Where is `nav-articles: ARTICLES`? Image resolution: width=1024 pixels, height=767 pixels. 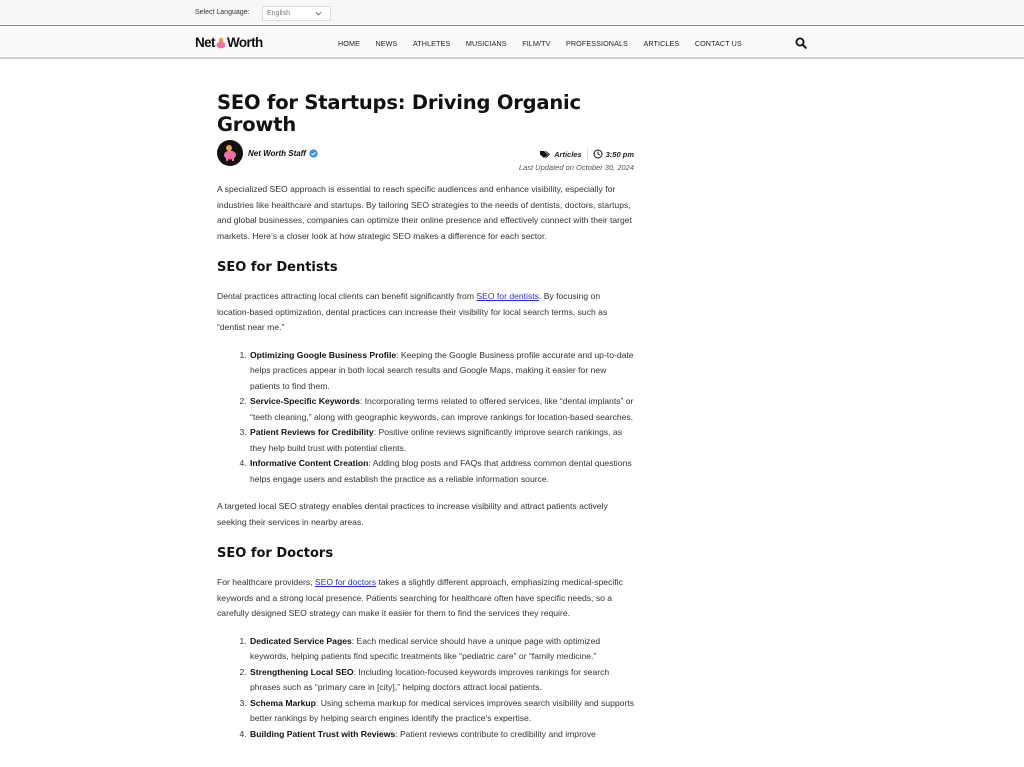
nav-articles: ARTICLES is located at coordinates (661, 43).